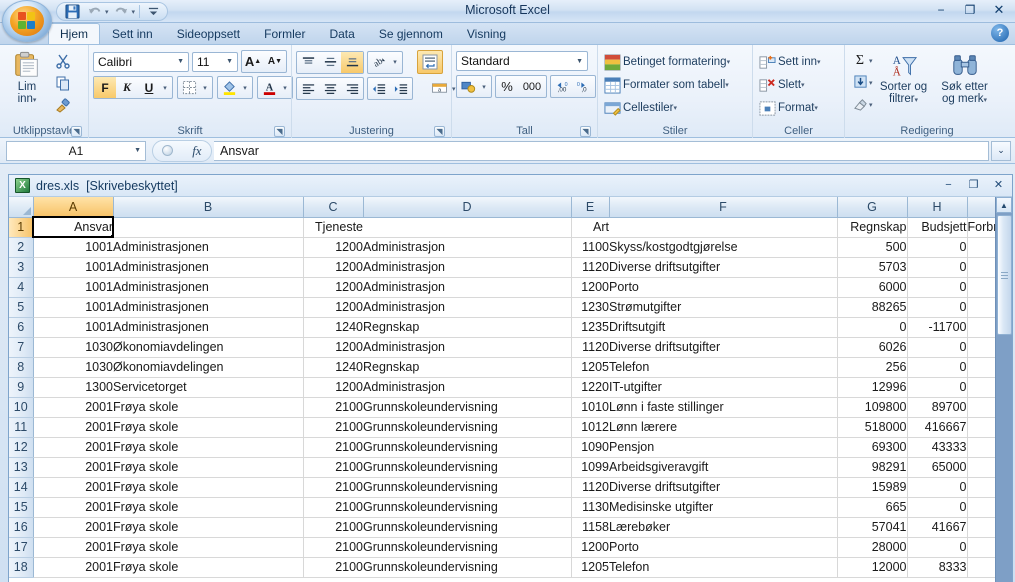 The height and width of the screenshot is (582, 1015). Describe the element at coordinates (872, 487) in the screenshot. I see `cell-G14: 15989` at that location.